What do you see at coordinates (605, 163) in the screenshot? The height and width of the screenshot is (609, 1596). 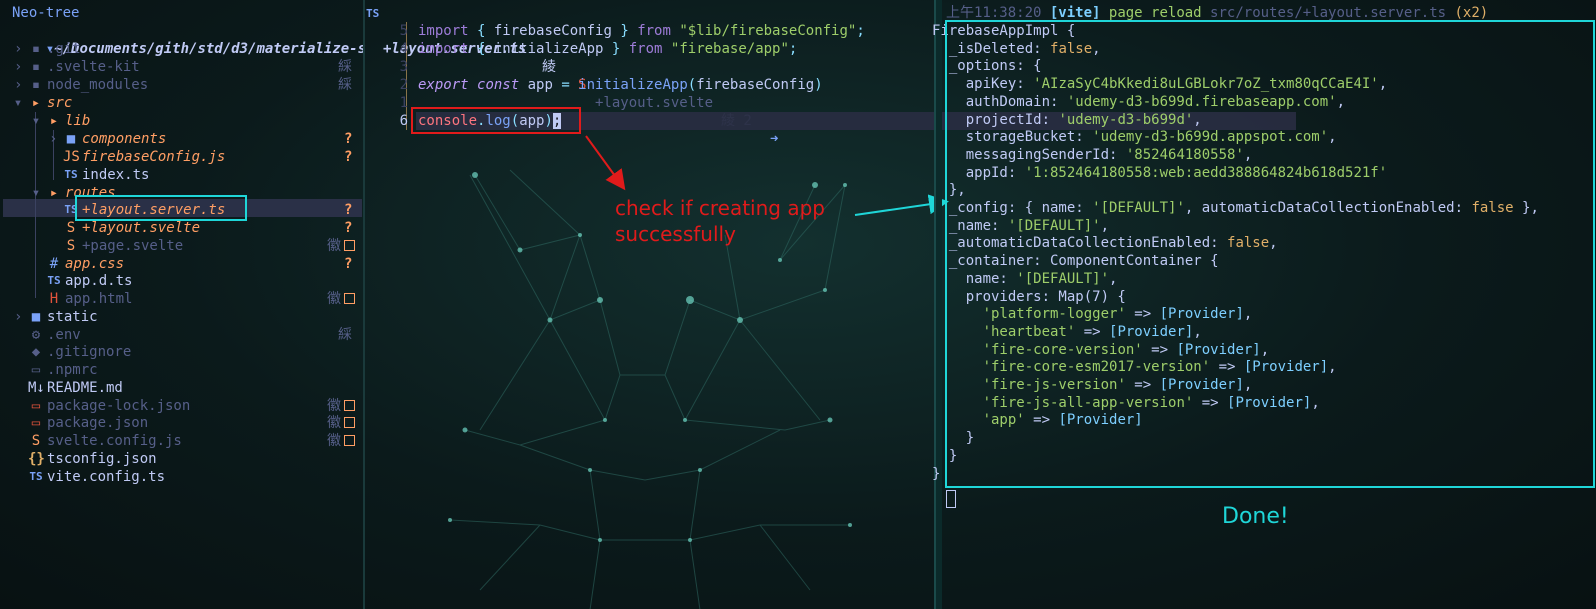 I see `red-arrow` at bounding box center [605, 163].